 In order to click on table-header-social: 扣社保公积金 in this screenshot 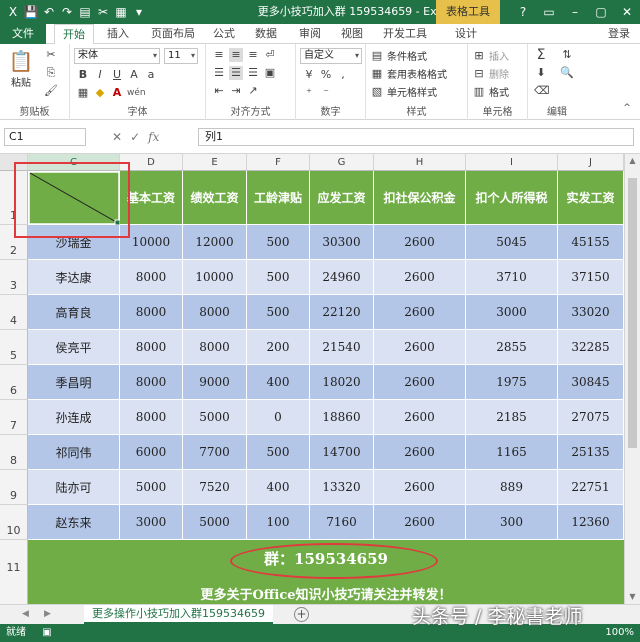, I will do `click(420, 198)`.